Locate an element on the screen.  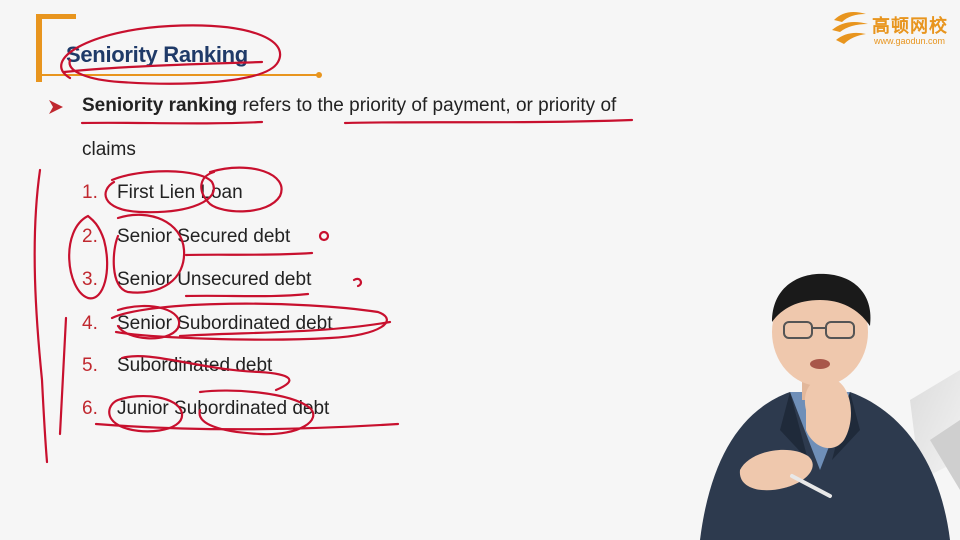
bullet-continuation: claims is located at coordinates (109, 149).